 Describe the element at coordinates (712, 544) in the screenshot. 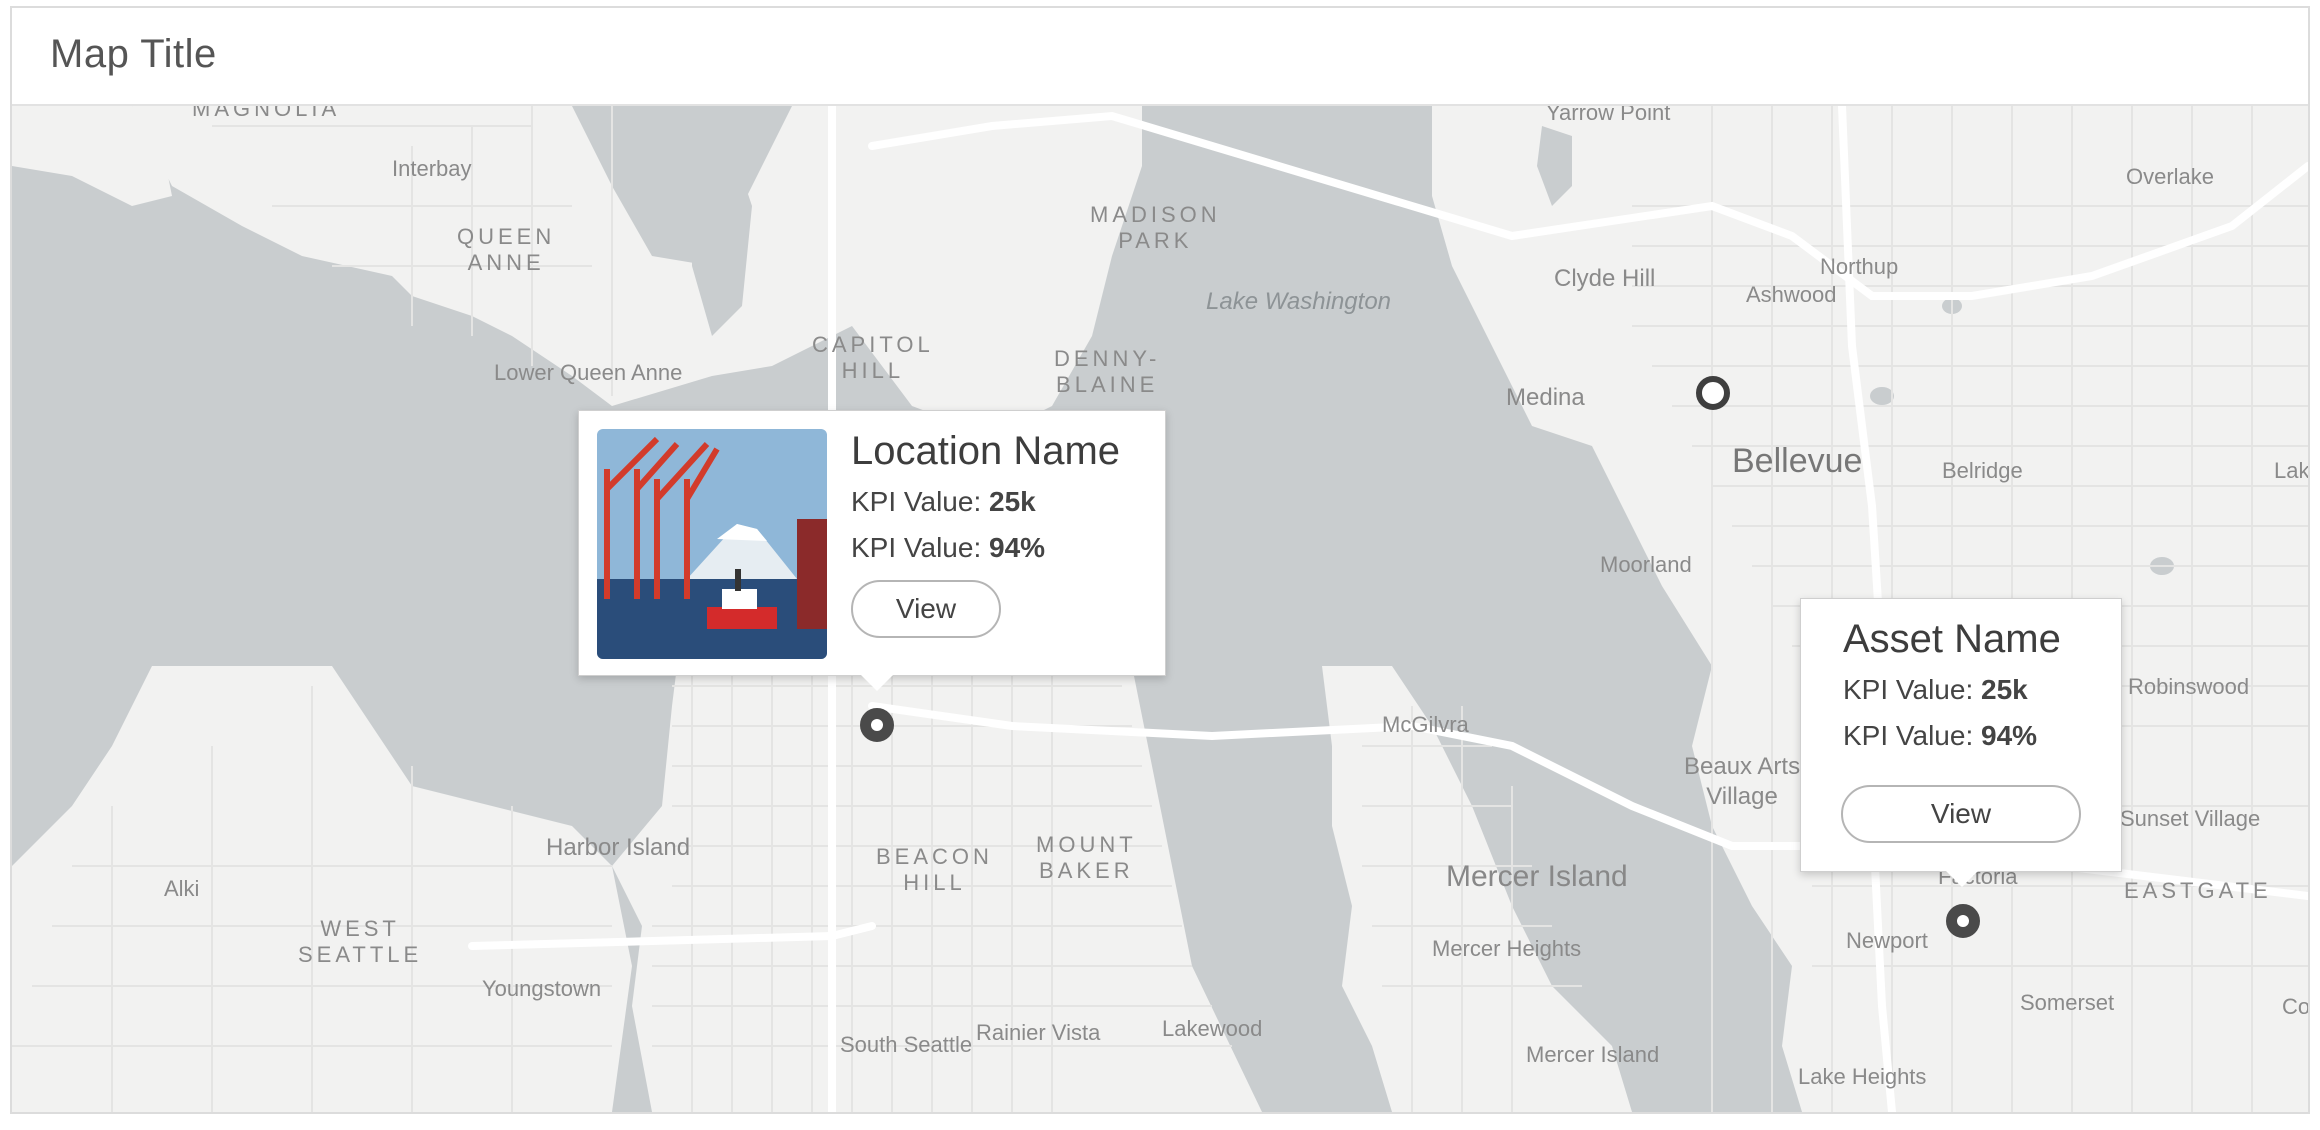

I see `location-photo` at that location.